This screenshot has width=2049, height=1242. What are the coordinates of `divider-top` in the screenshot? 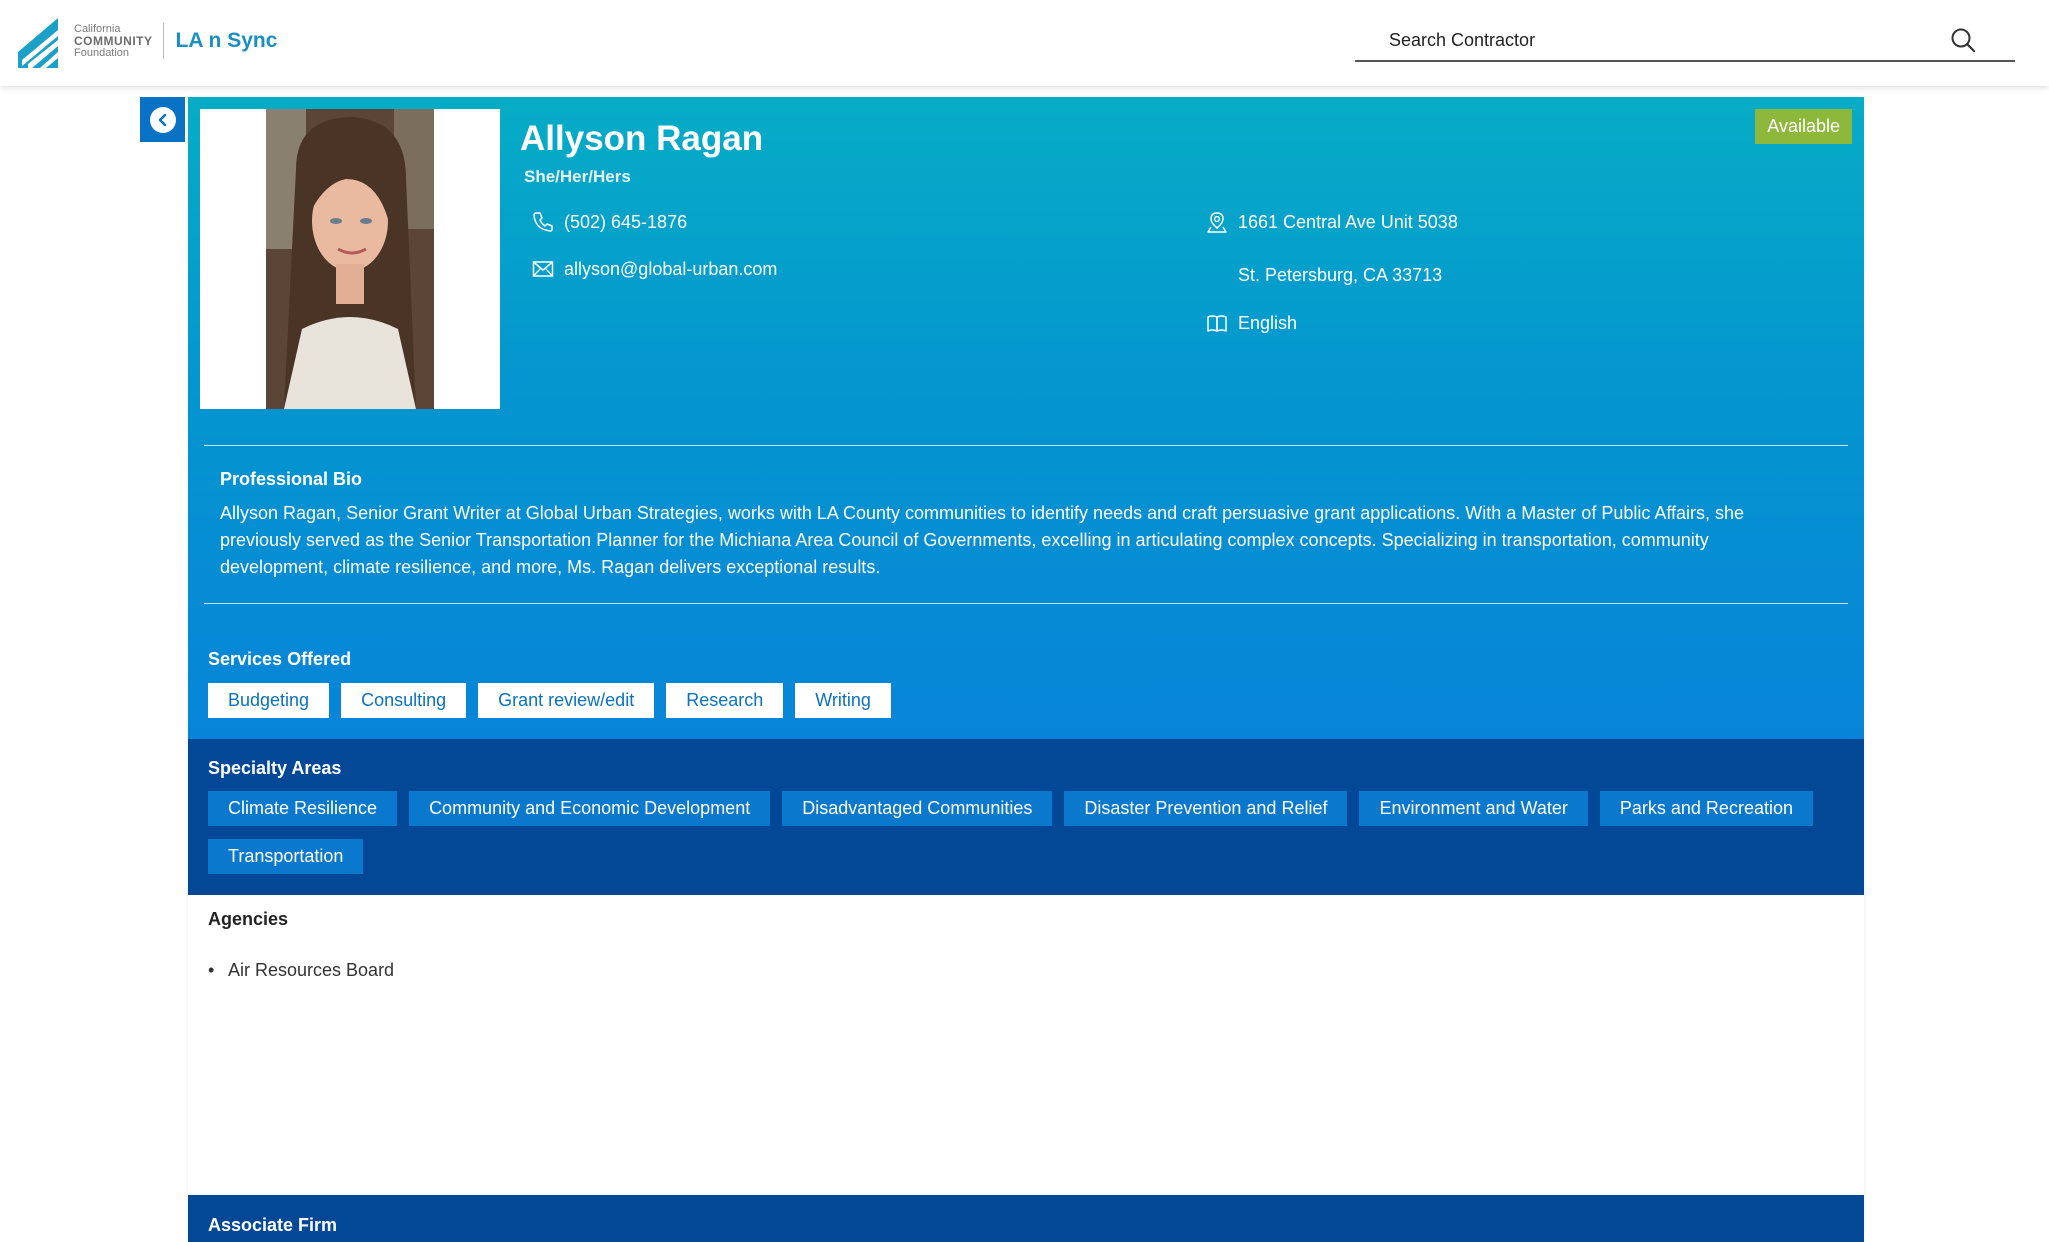 It's located at (1026, 445).